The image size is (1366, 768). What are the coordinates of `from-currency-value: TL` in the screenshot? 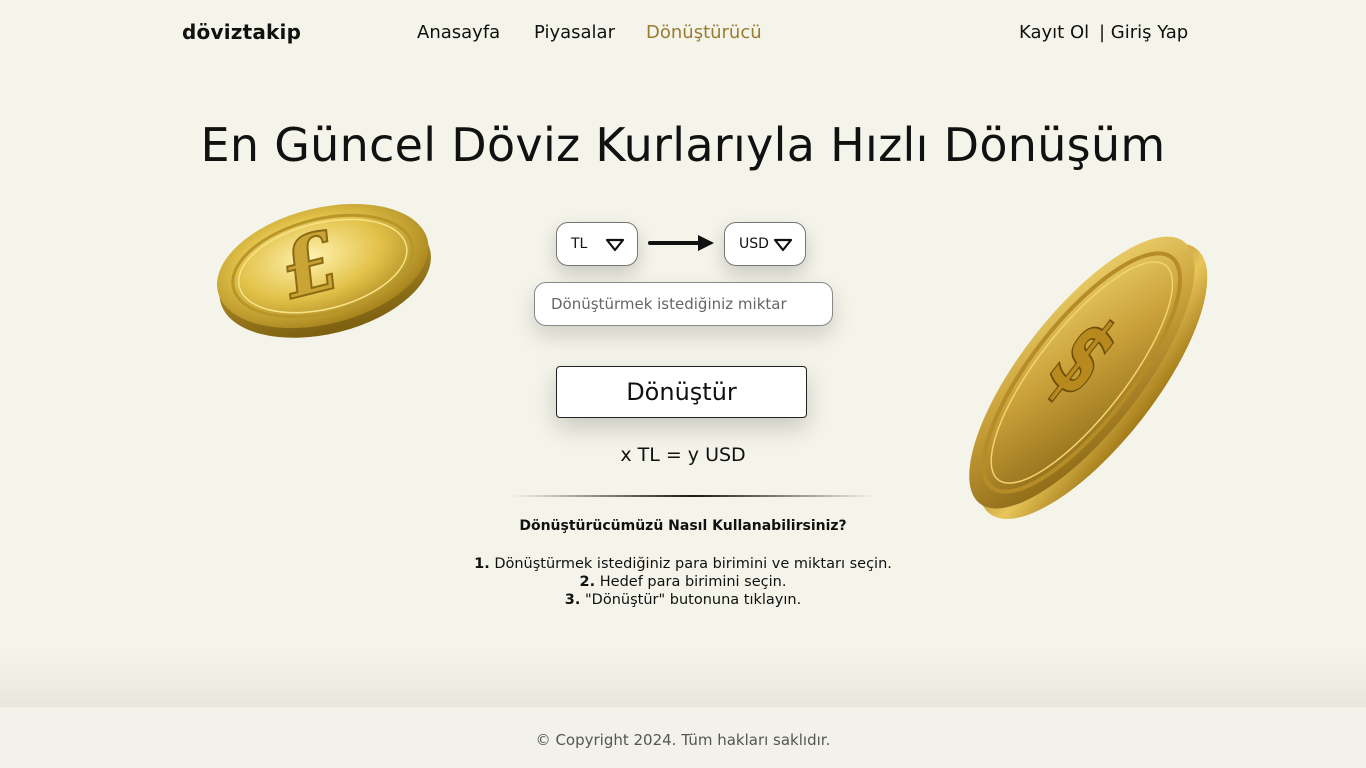 It's located at (579, 244).